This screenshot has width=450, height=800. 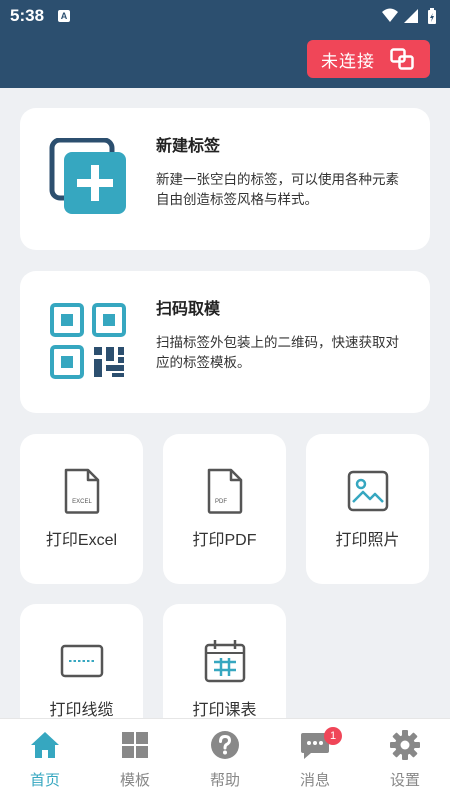 I want to click on bottom-navigation: 首页 模板 帮助 1 消息 设置, so click(x=225, y=759).